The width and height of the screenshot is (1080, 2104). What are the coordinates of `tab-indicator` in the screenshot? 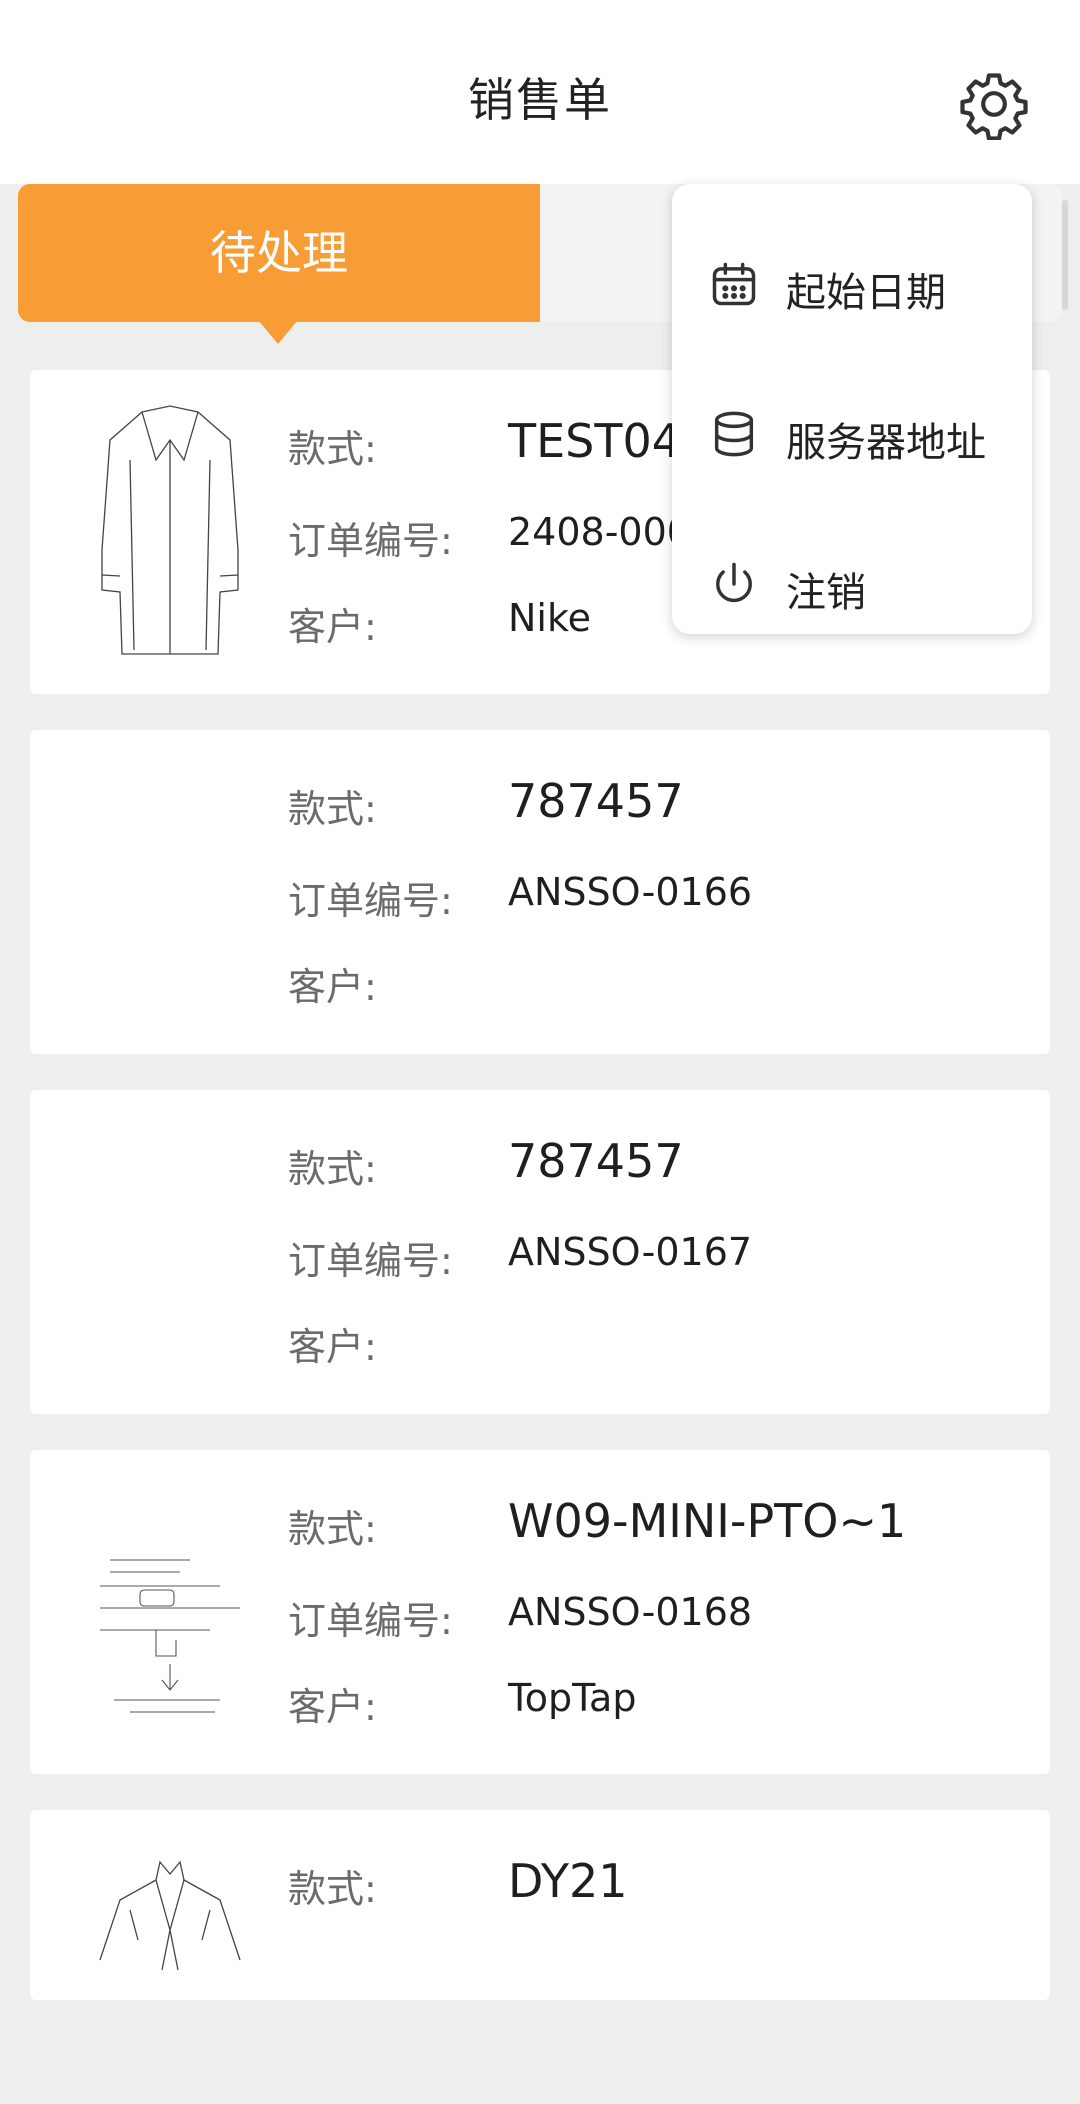 It's located at (278, 332).